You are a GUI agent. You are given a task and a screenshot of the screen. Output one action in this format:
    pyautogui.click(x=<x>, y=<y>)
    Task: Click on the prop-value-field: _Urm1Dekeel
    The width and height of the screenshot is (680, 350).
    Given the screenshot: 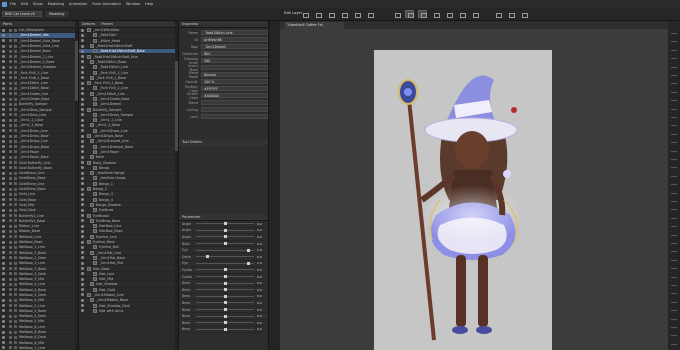 What is the action you would take?
    pyautogui.click(x=234, y=46)
    